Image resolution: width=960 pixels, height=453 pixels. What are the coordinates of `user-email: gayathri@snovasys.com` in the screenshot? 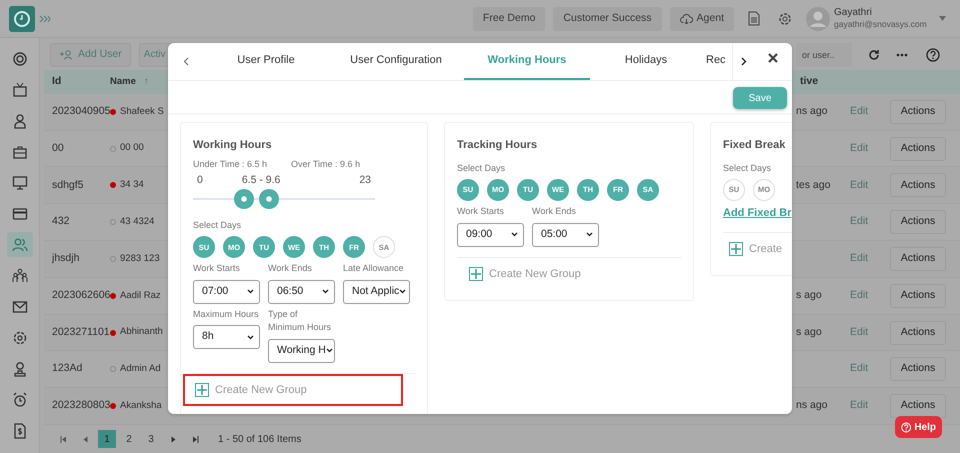 It's located at (881, 25).